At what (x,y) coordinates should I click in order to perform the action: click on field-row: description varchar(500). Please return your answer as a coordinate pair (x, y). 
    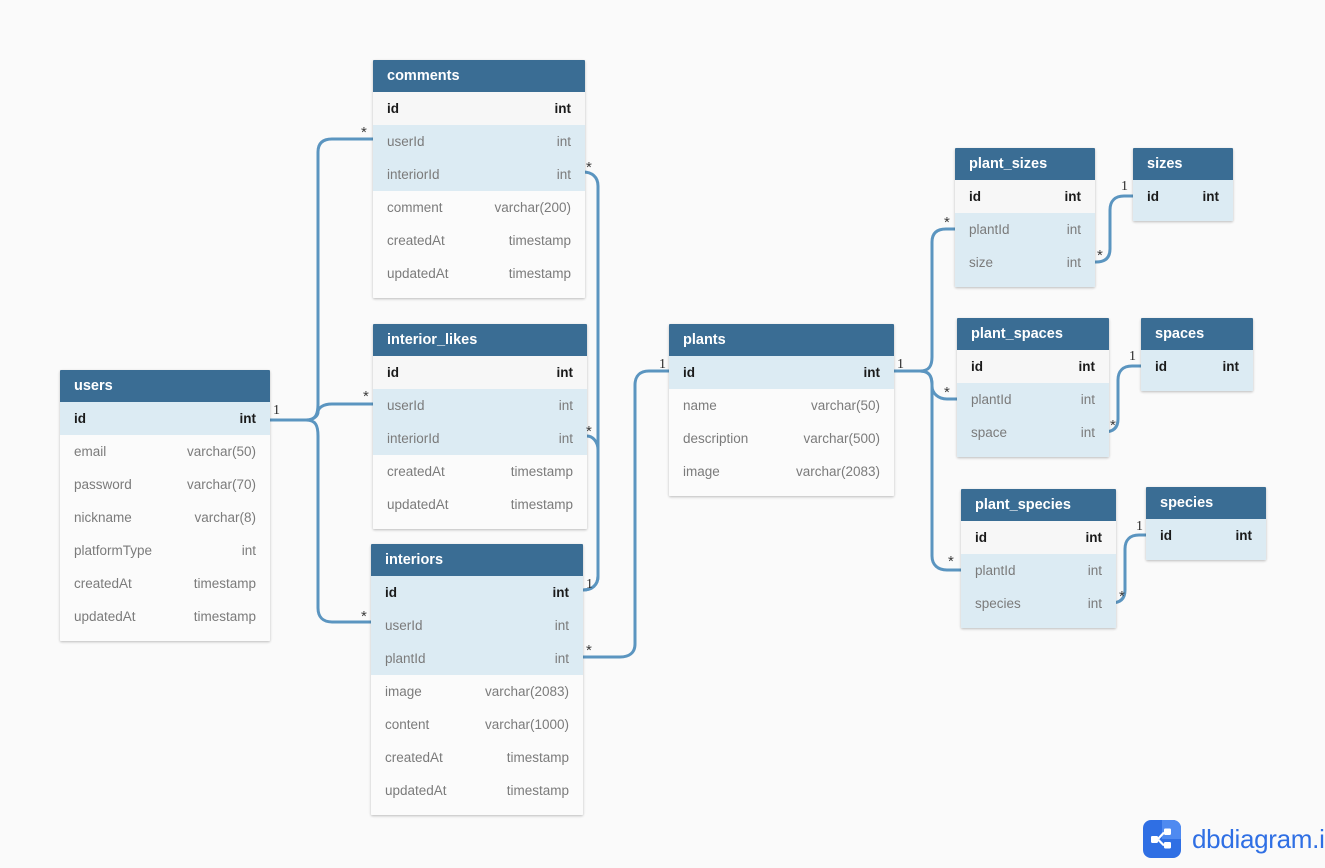
    Looking at the image, I should click on (781, 438).